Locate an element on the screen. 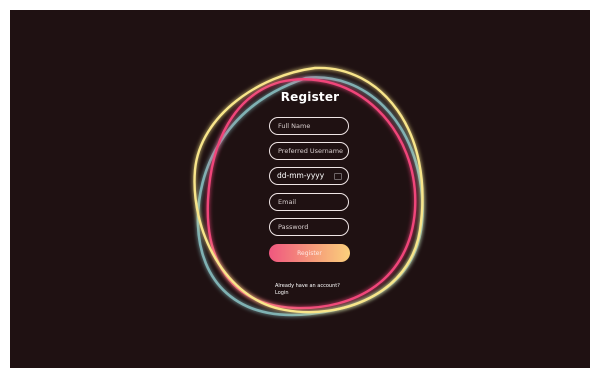 The height and width of the screenshot is (374, 598). username-input is located at coordinates (309, 151).